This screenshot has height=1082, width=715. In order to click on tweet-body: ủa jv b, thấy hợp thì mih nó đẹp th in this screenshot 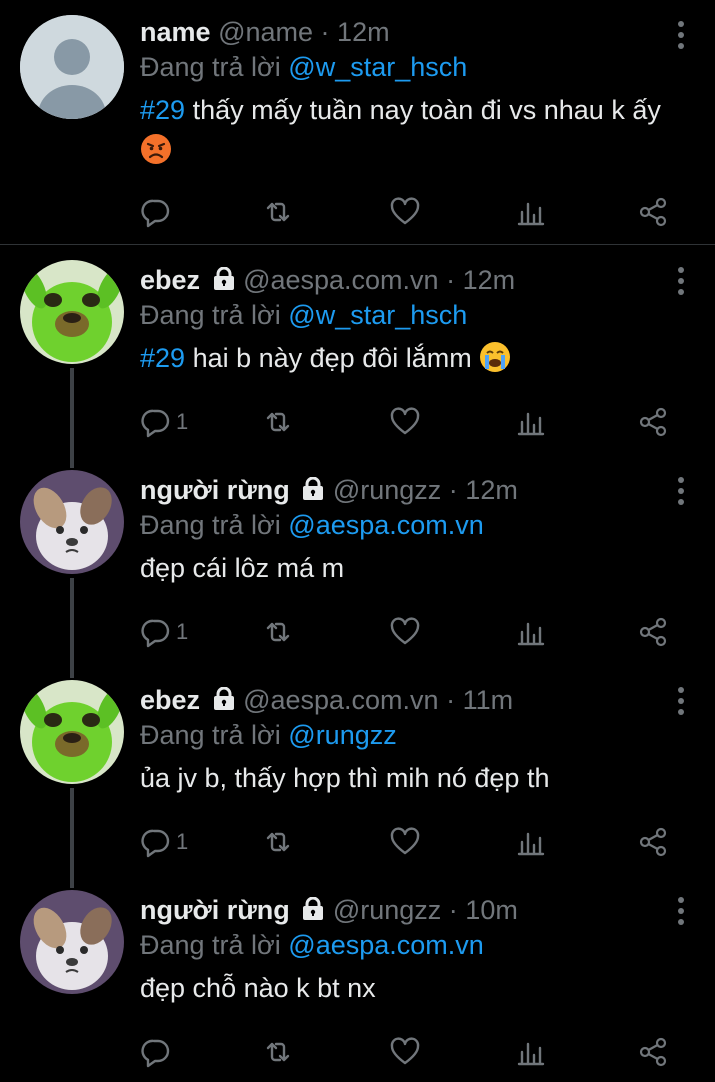, I will do `click(345, 778)`.